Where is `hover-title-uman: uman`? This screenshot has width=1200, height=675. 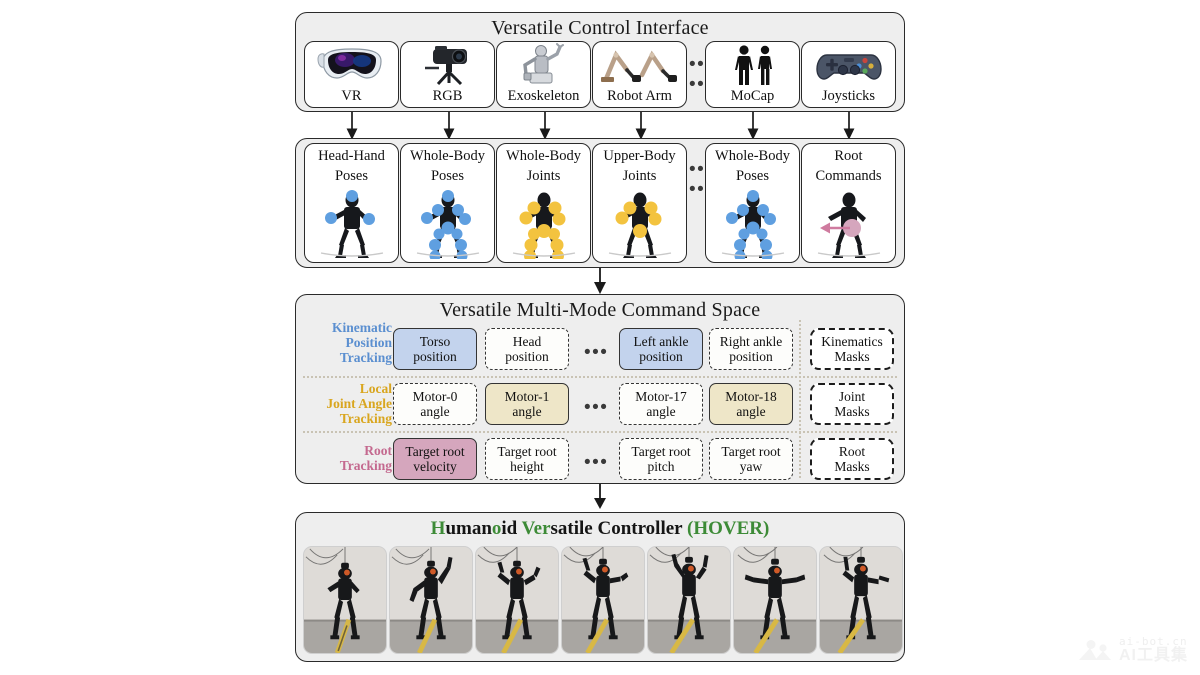 hover-title-uman: uman is located at coordinates (468, 528).